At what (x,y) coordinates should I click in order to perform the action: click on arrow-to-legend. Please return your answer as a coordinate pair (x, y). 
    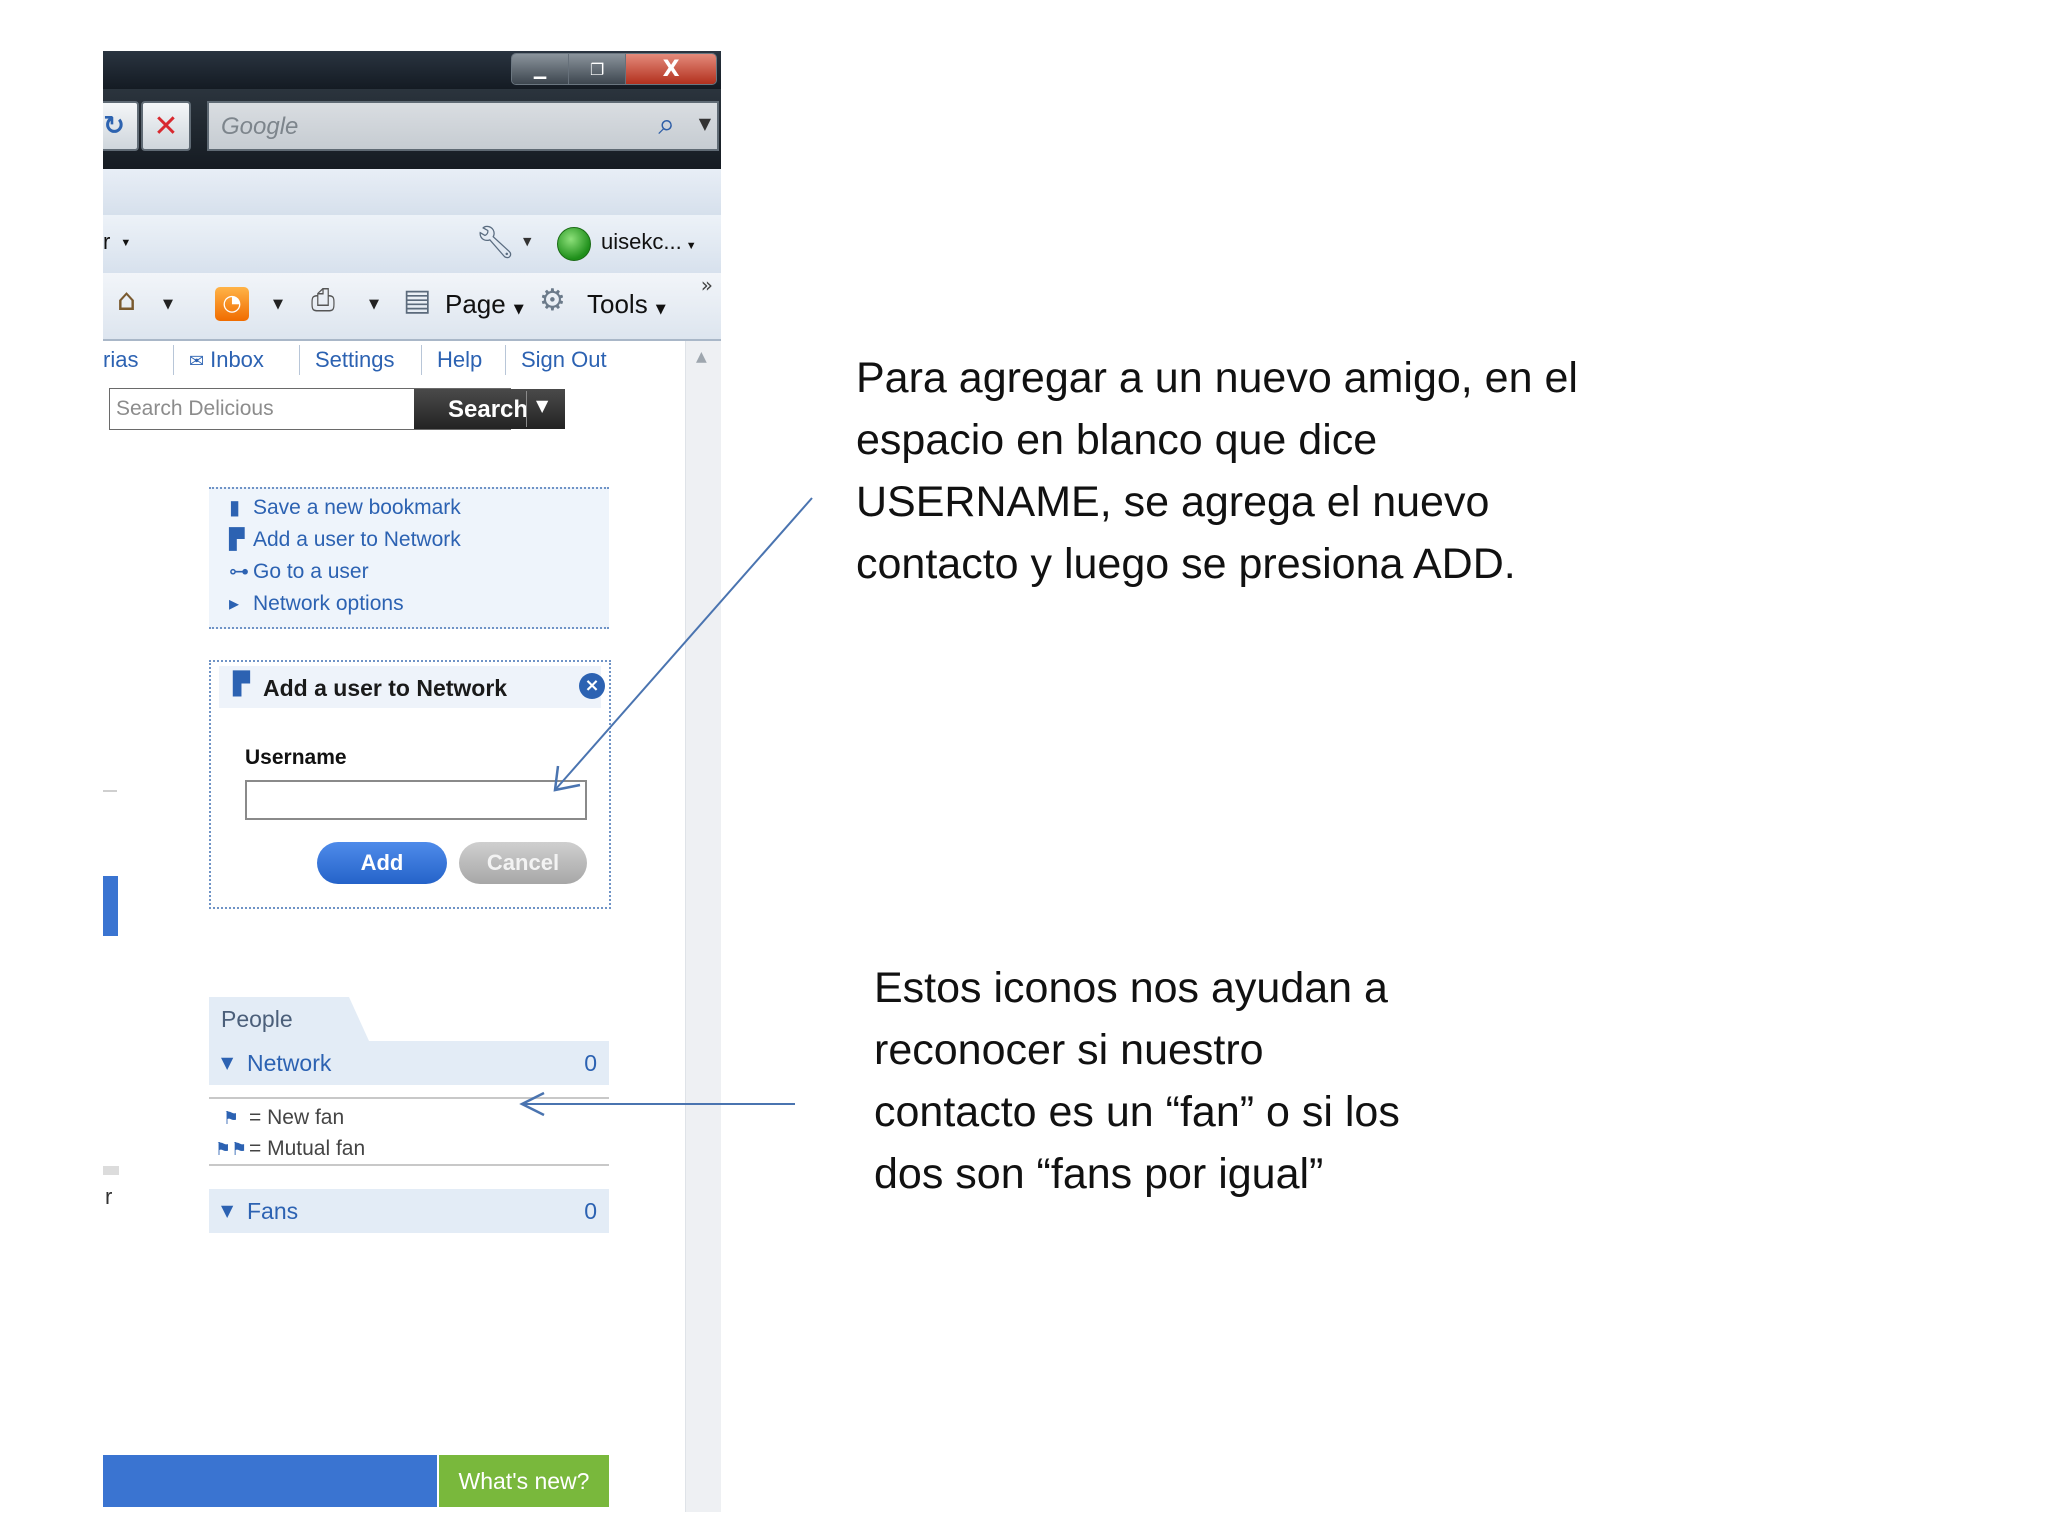
    Looking at the image, I should click on (657, 1104).